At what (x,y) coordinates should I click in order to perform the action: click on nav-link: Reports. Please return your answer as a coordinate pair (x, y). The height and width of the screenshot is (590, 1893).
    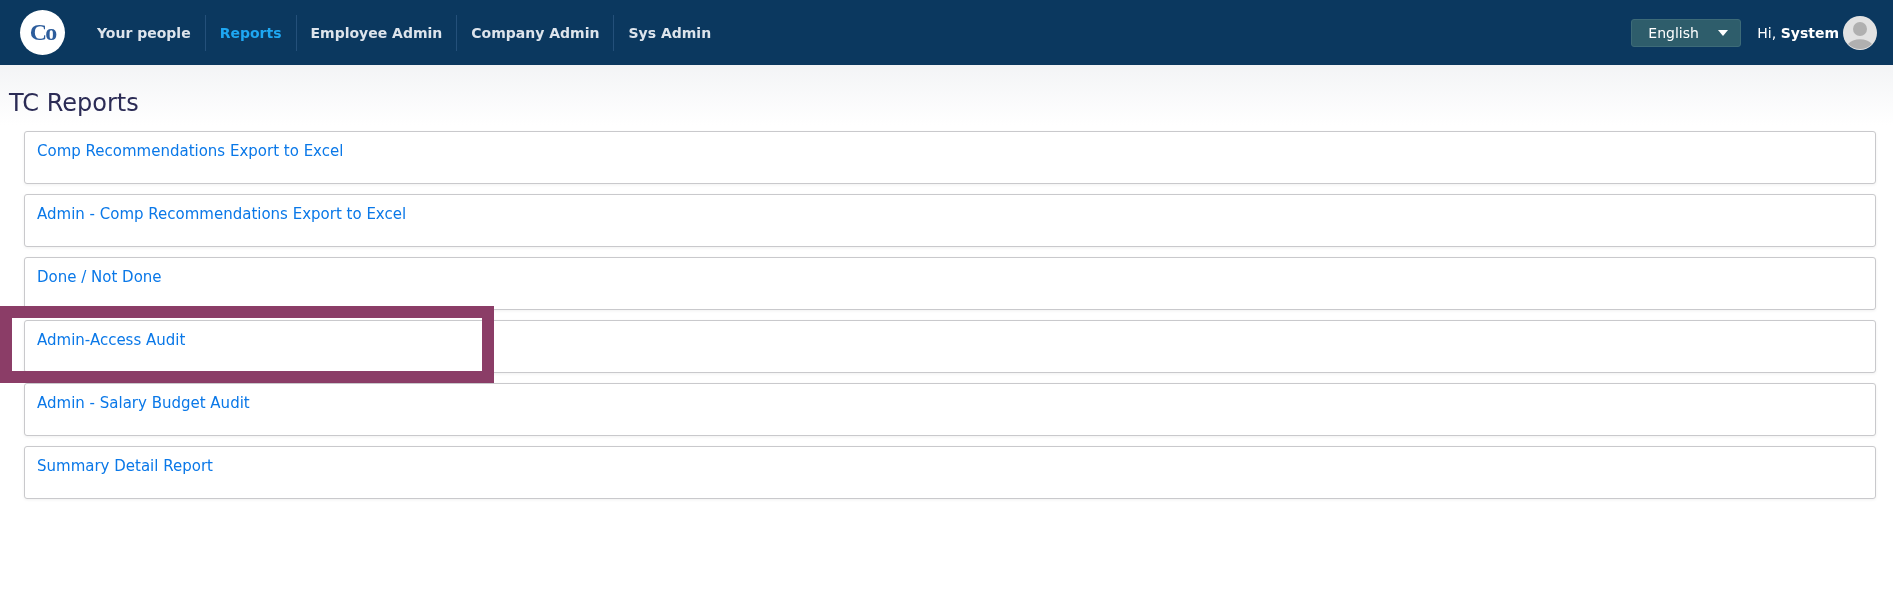
    Looking at the image, I should click on (250, 32).